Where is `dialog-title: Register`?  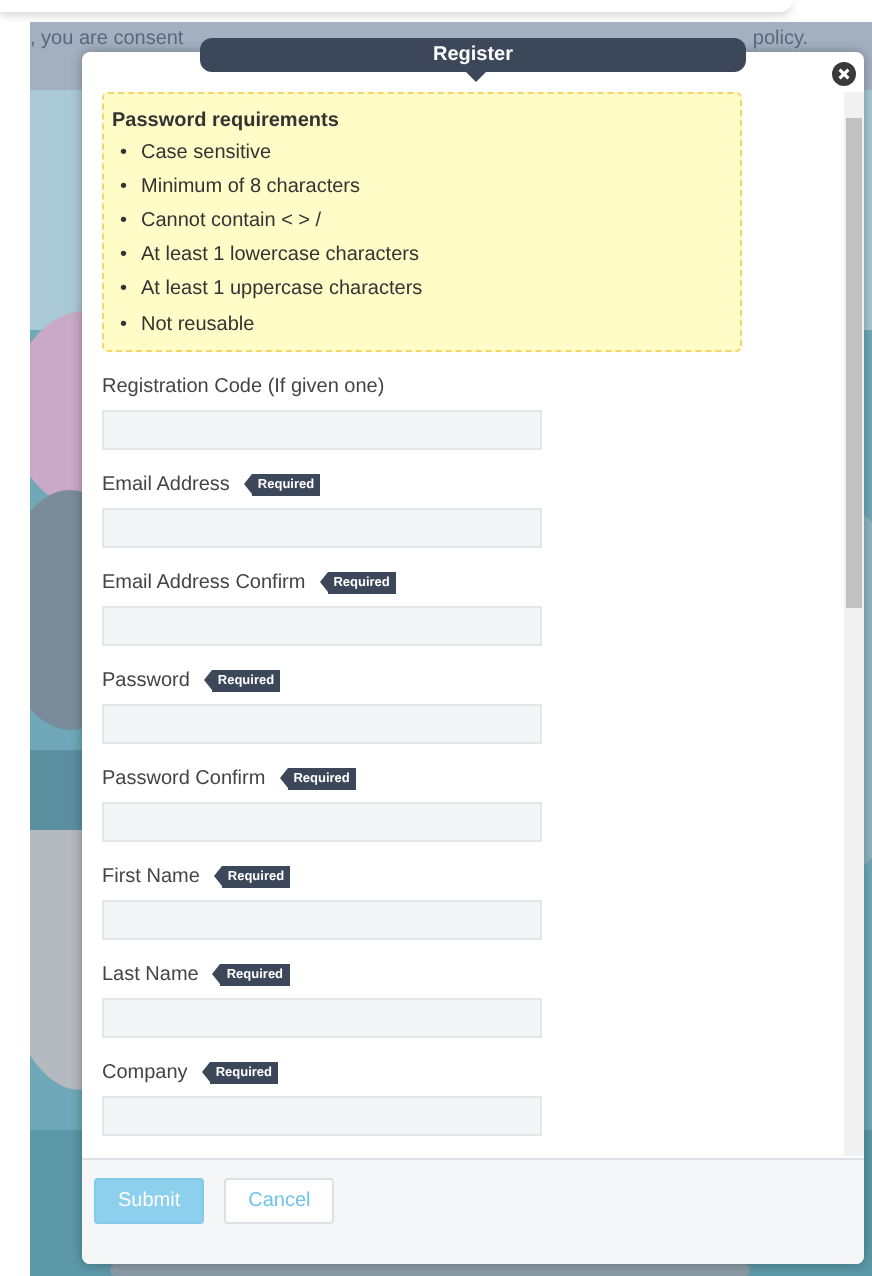
dialog-title: Register is located at coordinates (473, 55).